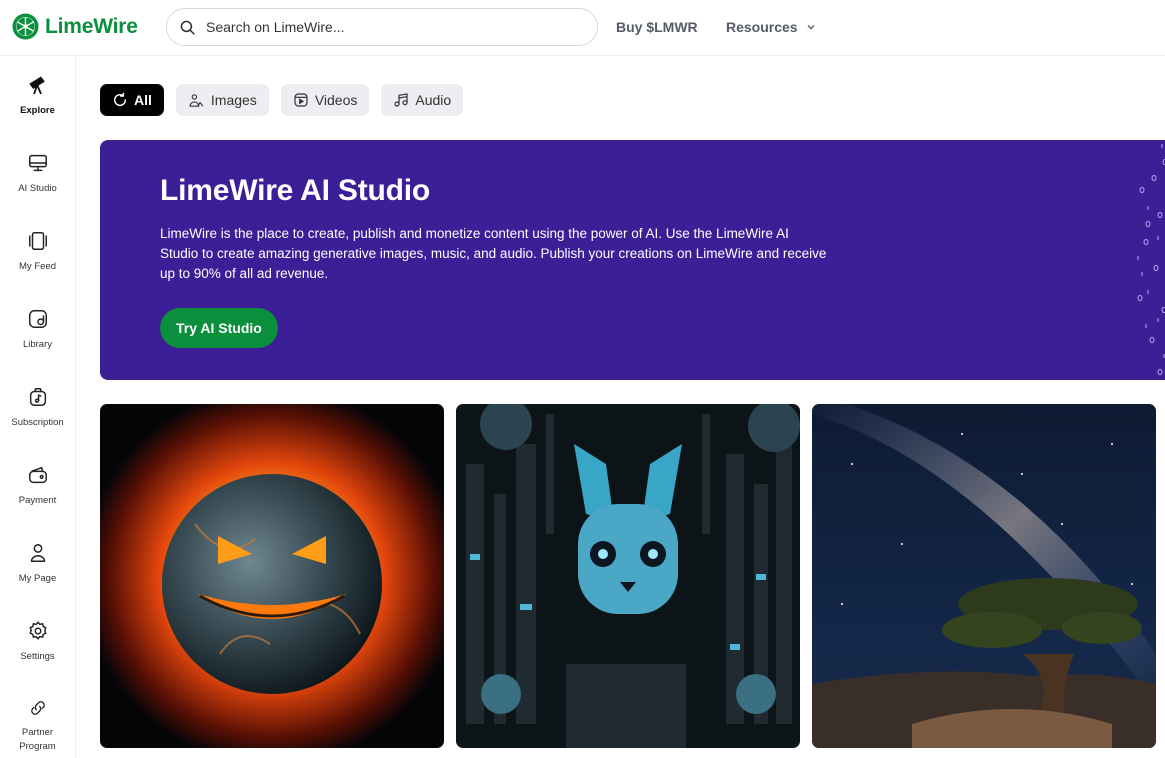  I want to click on image-icon, so click(196, 100).